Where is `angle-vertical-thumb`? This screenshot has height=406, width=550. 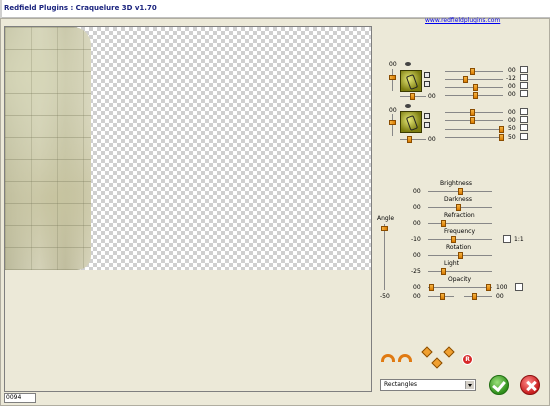
angle-vertical-thumb is located at coordinates (384, 228).